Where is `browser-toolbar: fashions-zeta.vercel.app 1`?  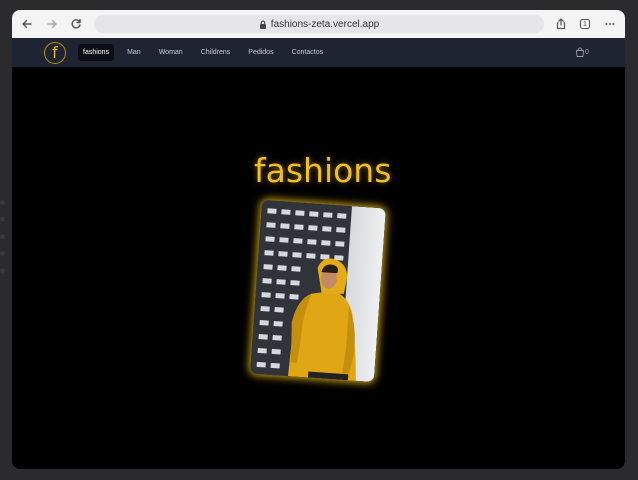
browser-toolbar: fashions-zeta.vercel.app 1 is located at coordinates (318, 24).